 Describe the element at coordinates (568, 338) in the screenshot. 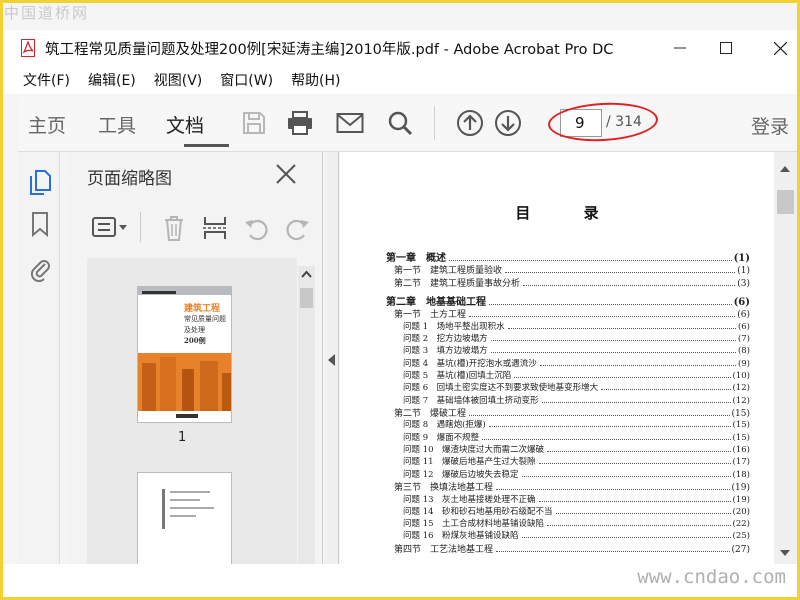

I see `toc-entry: 问题 2 挖方边坡塌方 (7)` at that location.